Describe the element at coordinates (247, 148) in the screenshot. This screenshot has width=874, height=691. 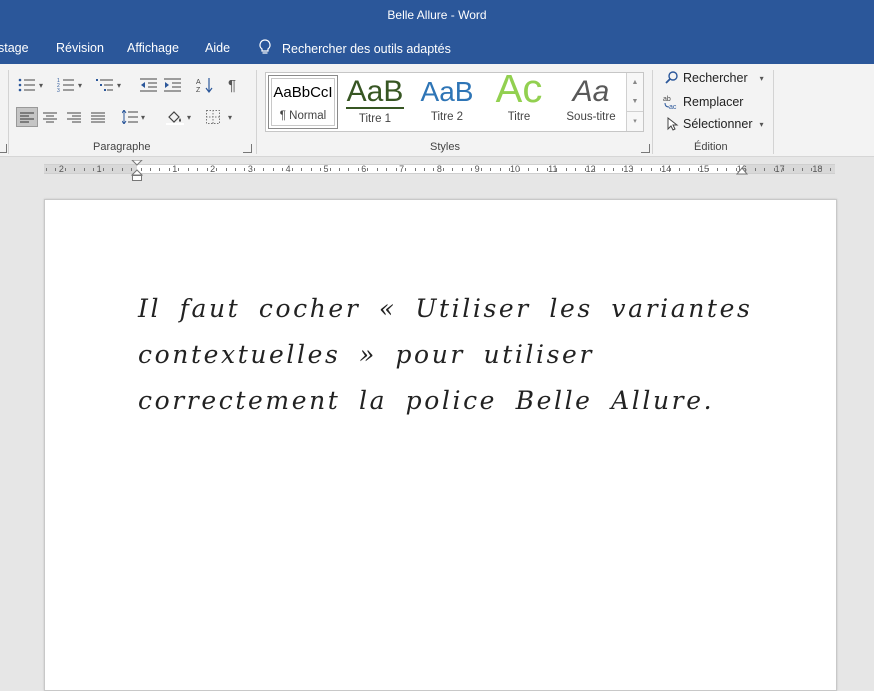
I see `paragraph-dialog-launcher` at that location.